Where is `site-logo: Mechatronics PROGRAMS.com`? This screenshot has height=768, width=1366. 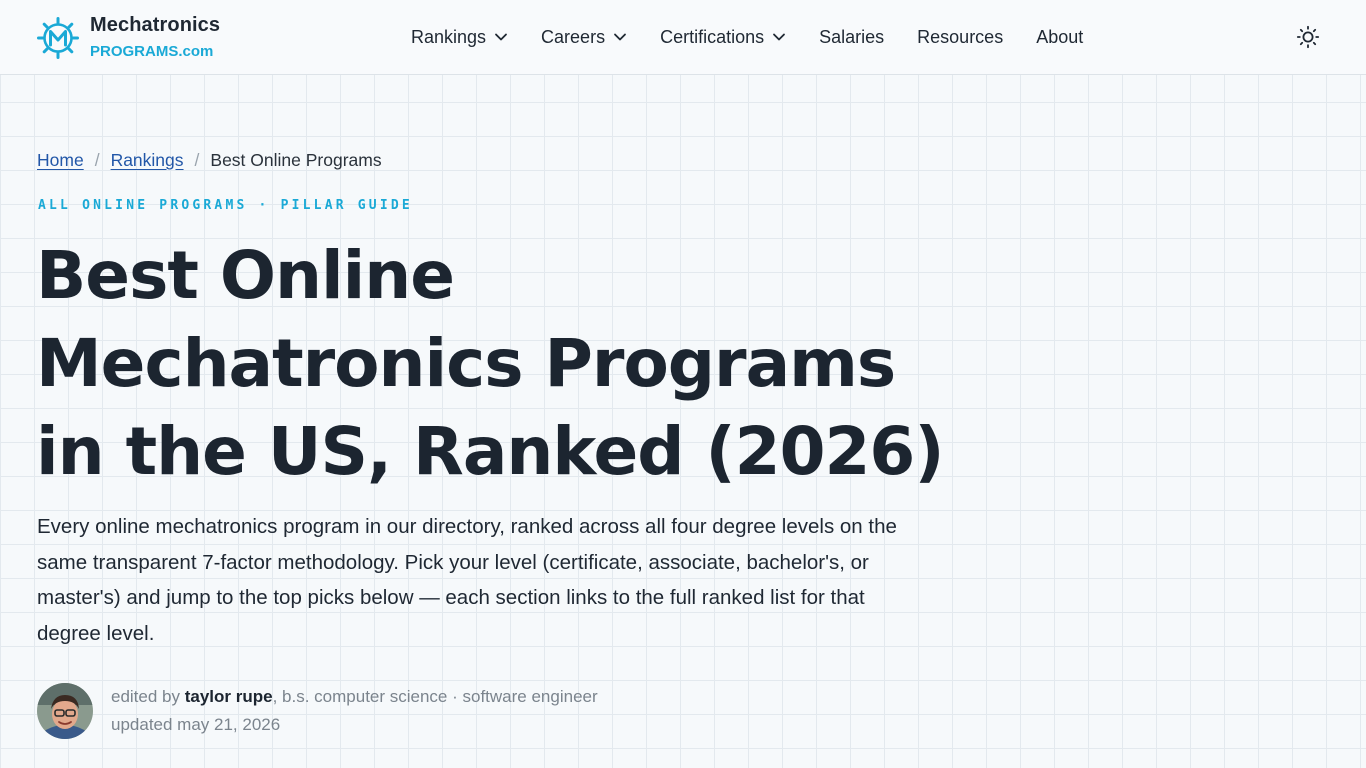 site-logo: Mechatronics PROGRAMS.com is located at coordinates (128, 38).